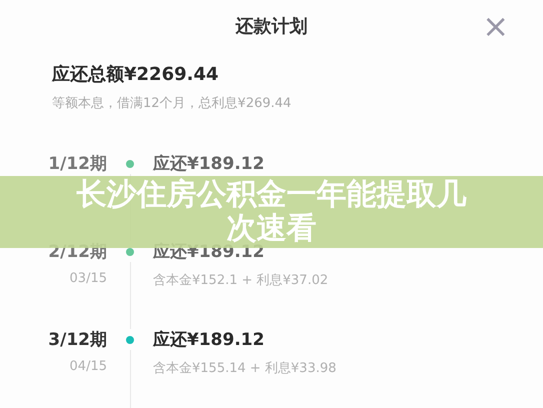 The width and height of the screenshot is (543, 408). Describe the element at coordinates (495, 26) in the screenshot. I see `close-button: ×` at that location.